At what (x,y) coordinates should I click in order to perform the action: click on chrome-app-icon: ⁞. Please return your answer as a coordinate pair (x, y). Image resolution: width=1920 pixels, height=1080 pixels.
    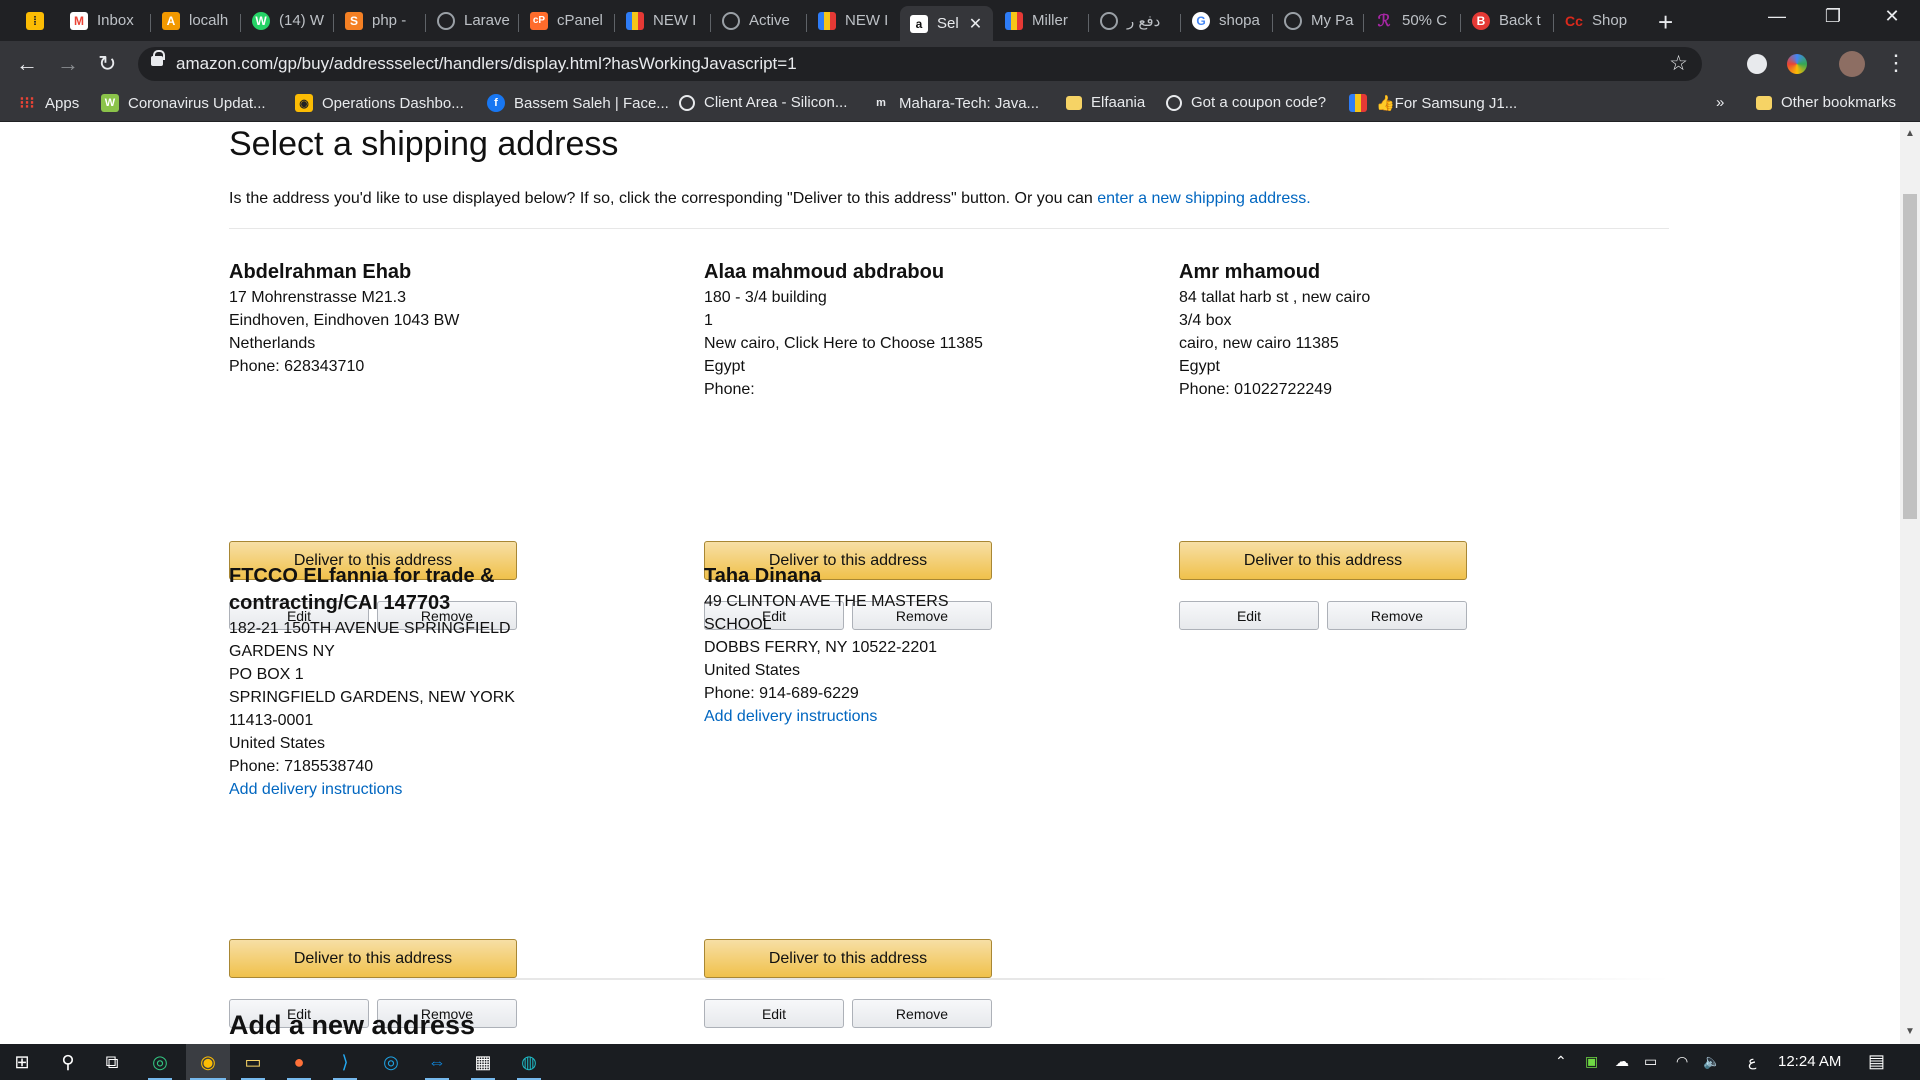
    Looking at the image, I should click on (33, 20).